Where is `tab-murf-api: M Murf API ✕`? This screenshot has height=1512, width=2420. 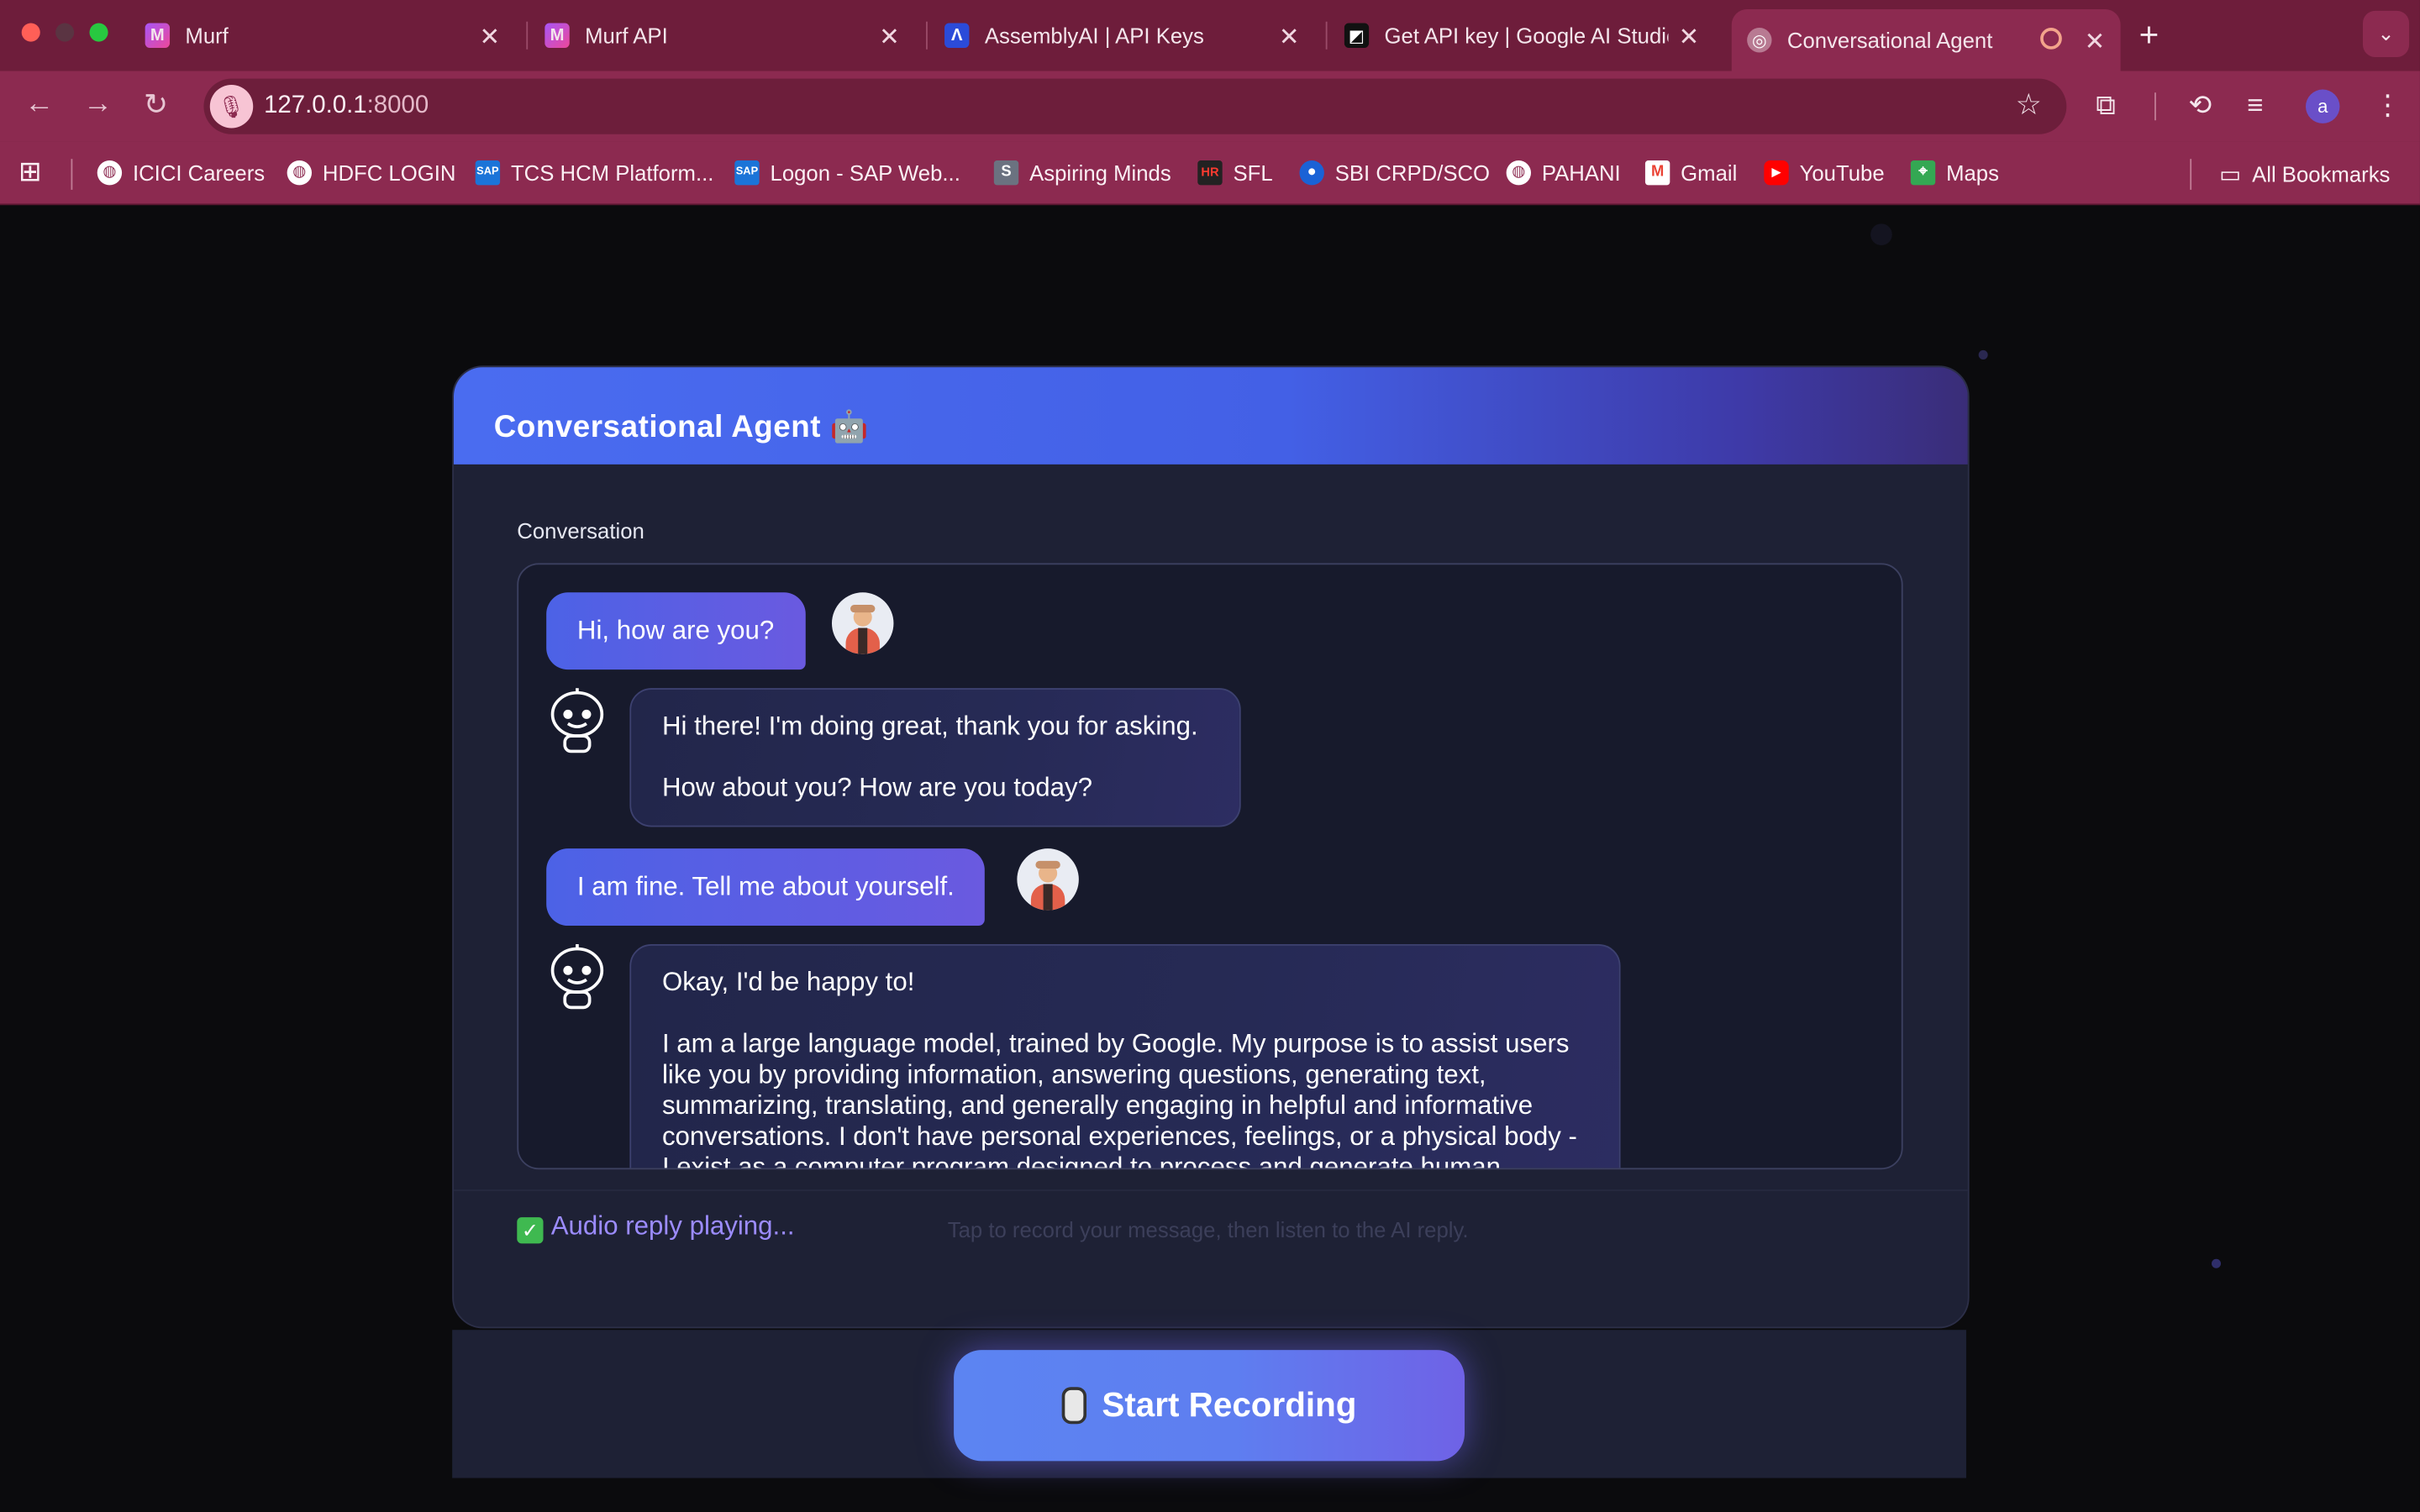
tab-murf-api: M Murf API ✕ is located at coordinates (729, 36).